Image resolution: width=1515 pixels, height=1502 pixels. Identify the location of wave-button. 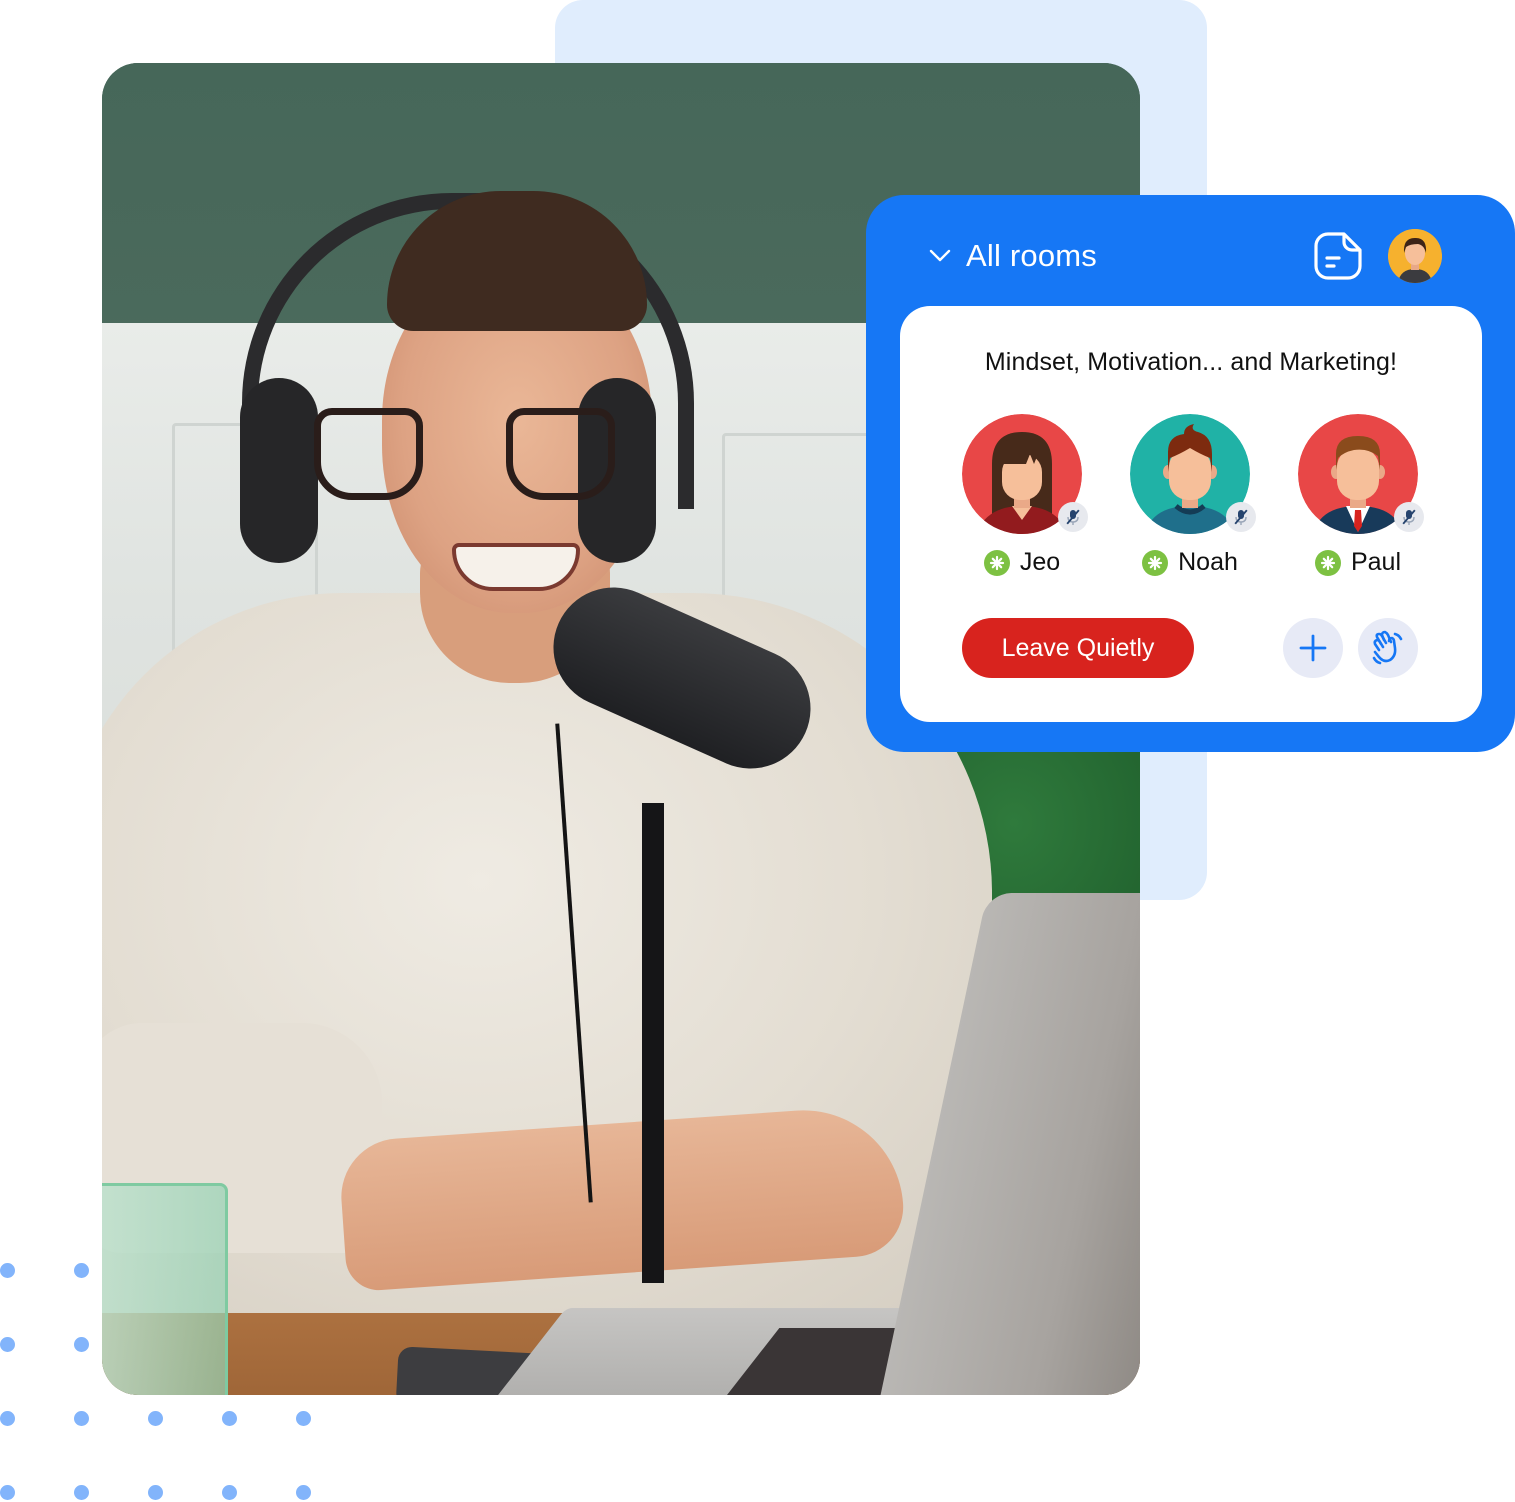
(1388, 648).